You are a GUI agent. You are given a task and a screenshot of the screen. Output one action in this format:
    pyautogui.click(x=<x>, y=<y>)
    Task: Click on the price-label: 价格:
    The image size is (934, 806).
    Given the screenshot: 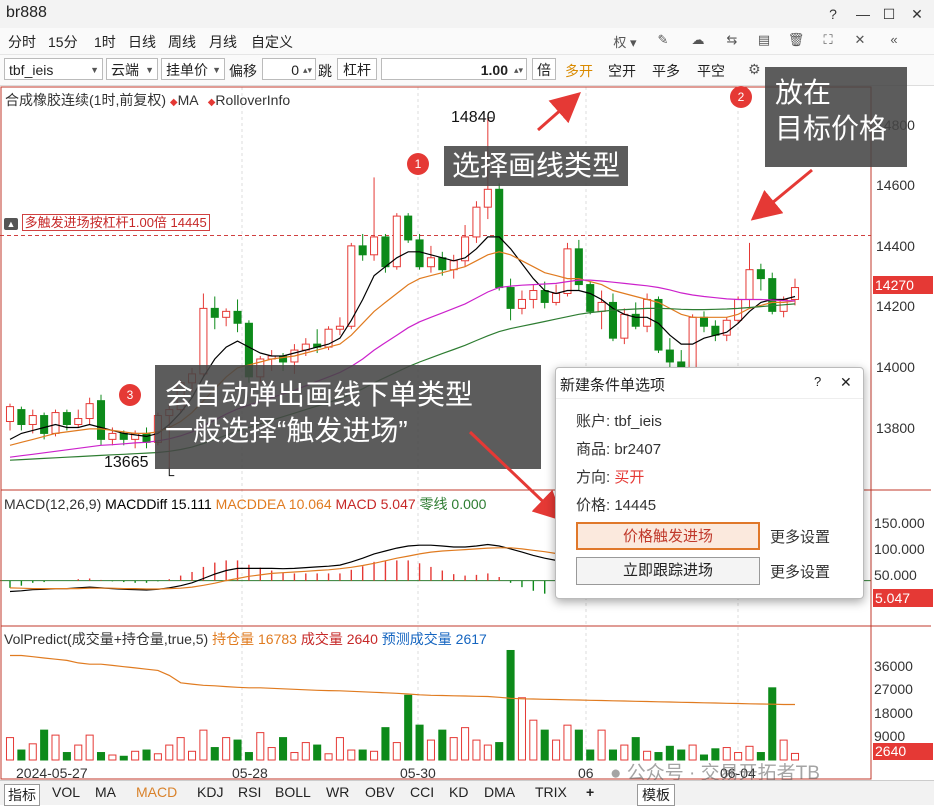 What is the action you would take?
    pyautogui.click(x=593, y=505)
    